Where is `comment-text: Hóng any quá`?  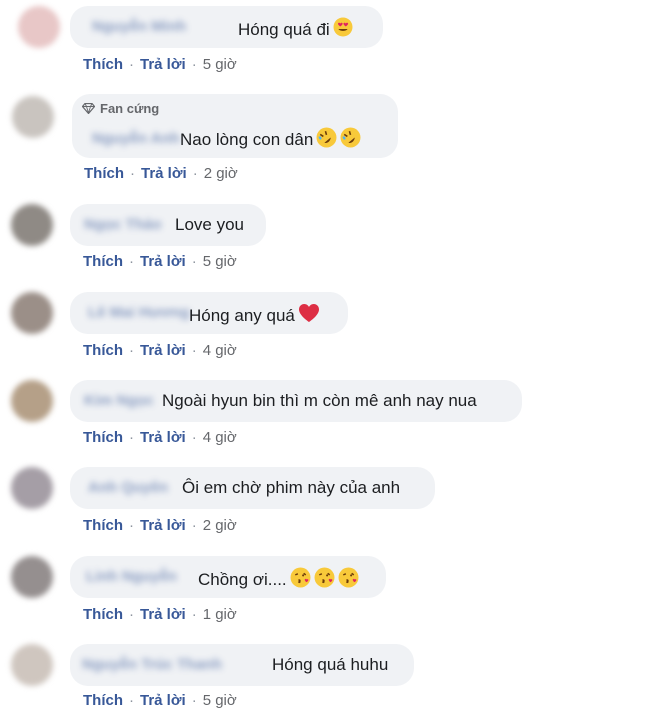
comment-text: Hóng any quá is located at coordinates (254, 315).